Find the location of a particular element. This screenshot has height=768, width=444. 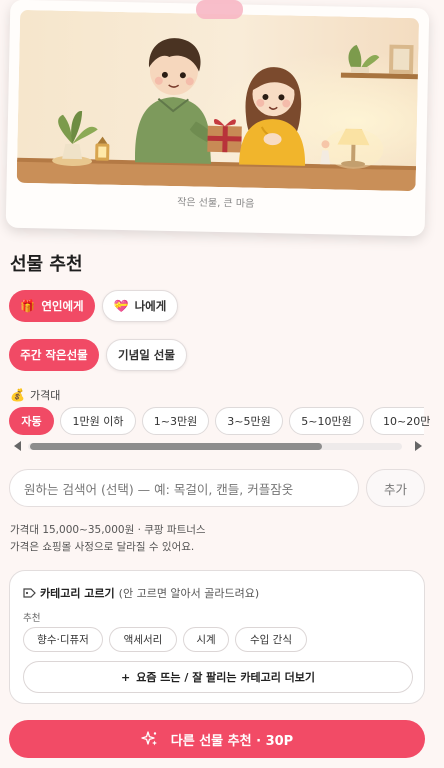

hero-caption: 작은 선물, 큰 마음 is located at coordinates (216, 203).